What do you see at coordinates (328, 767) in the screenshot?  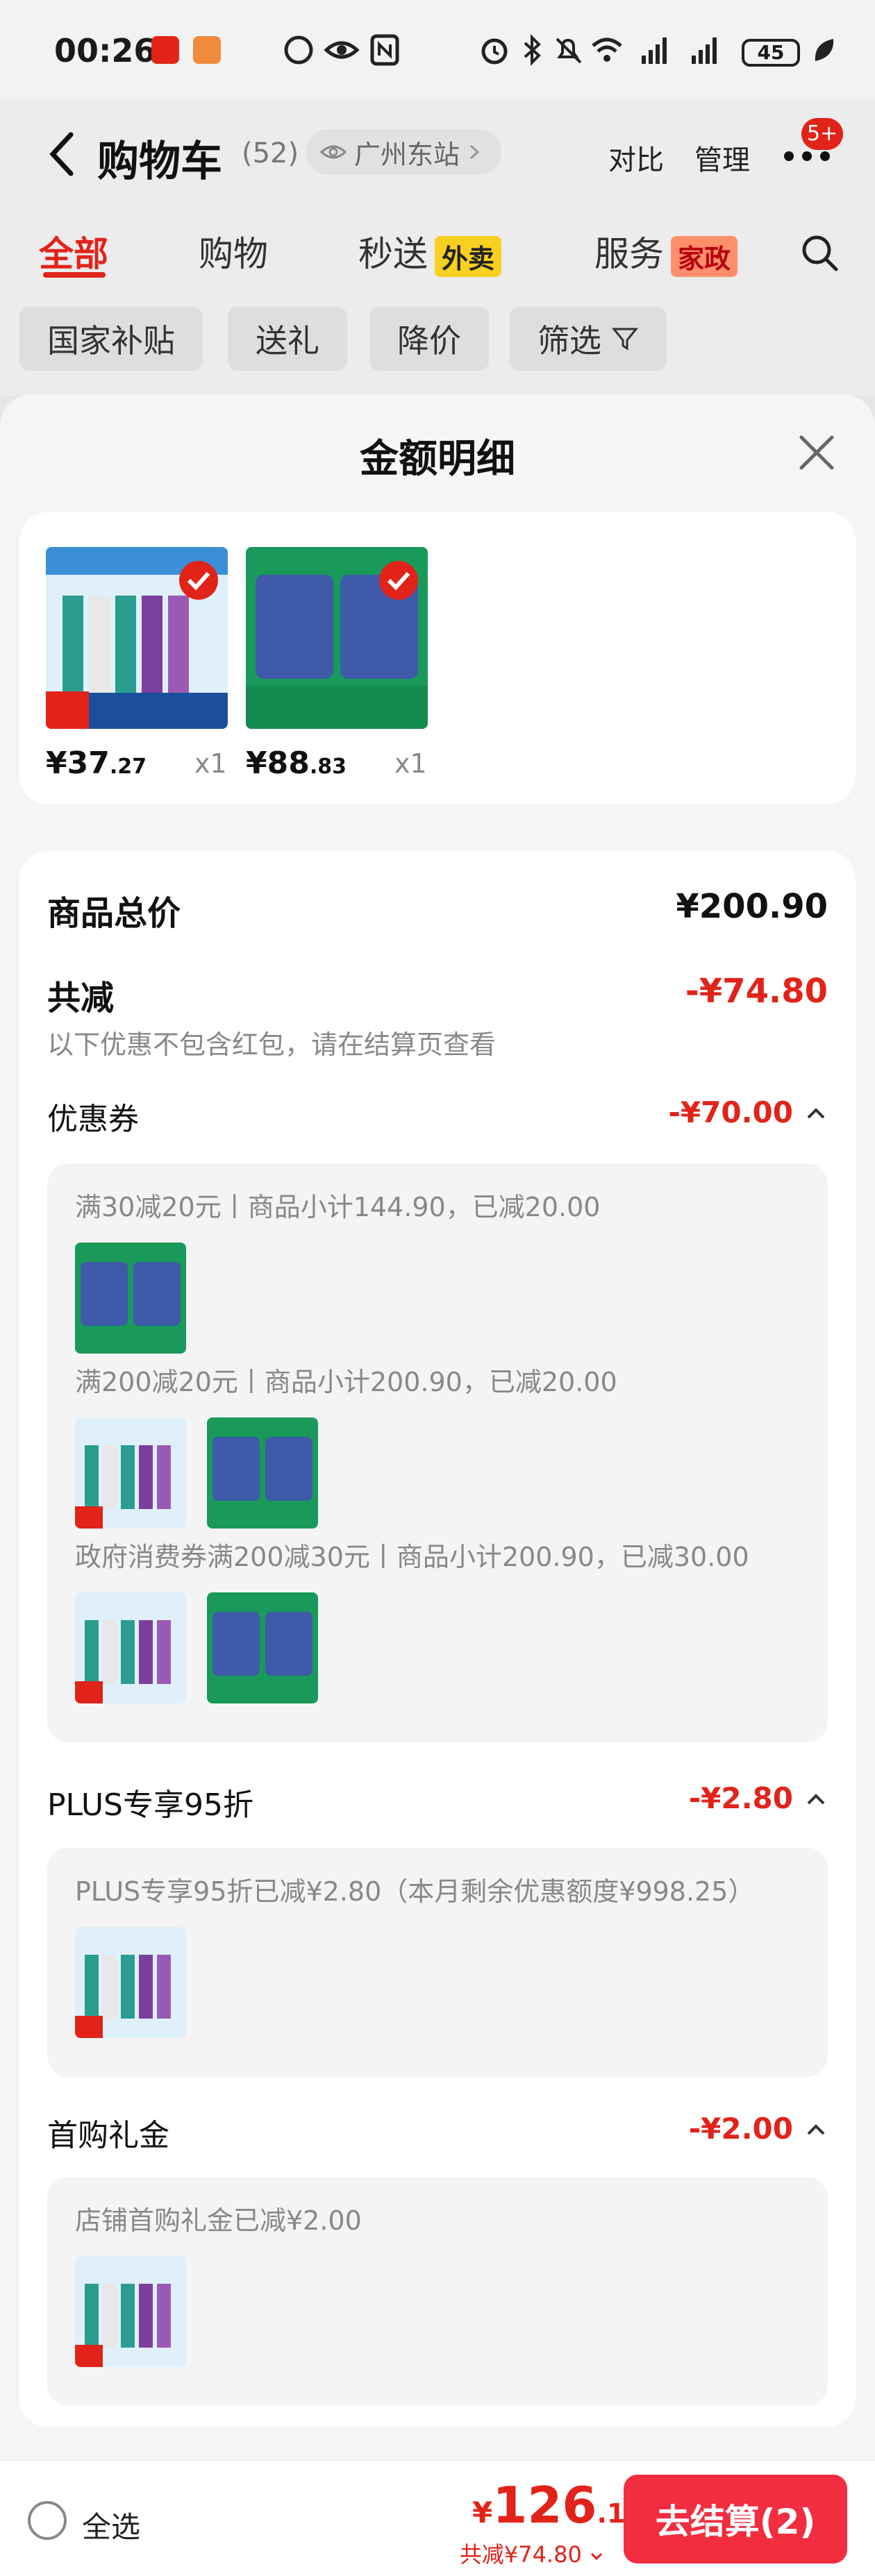 I see `price-dec: .83` at bounding box center [328, 767].